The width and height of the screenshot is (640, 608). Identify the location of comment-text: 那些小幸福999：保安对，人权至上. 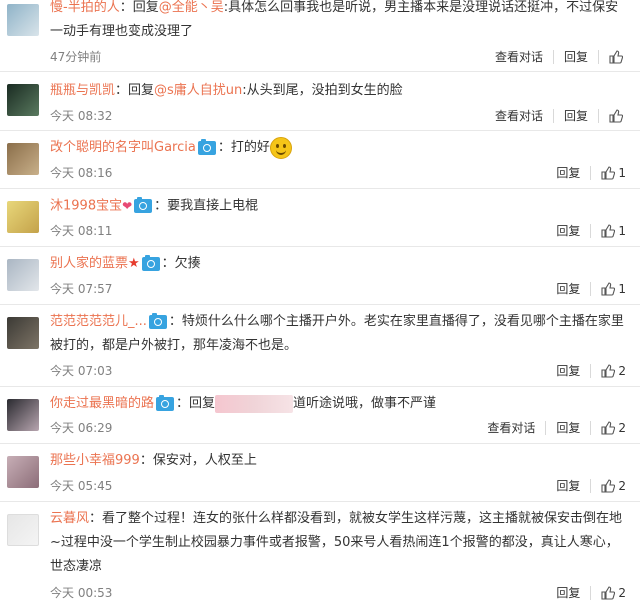
(153, 460).